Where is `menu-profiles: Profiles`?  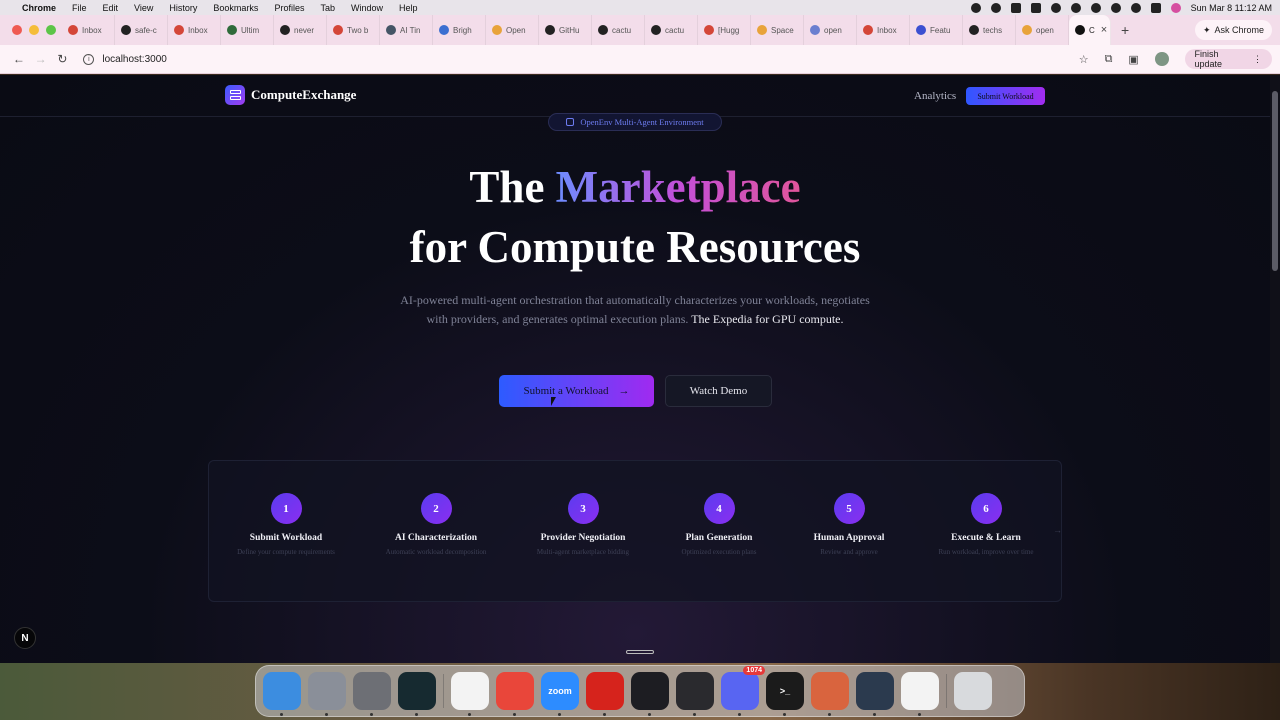
menu-profiles: Profiles is located at coordinates (289, 8).